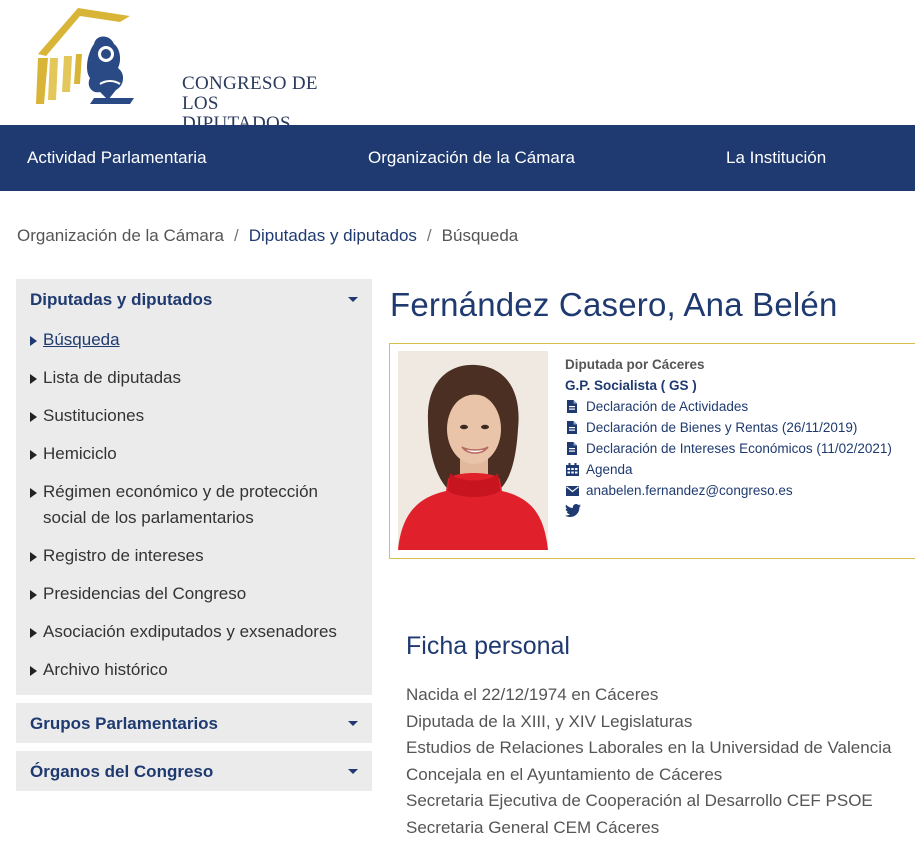  Describe the element at coordinates (180, 69) in the screenshot. I see `congreso-logo: CONGRESO DE LOS DIPUTADOS` at that location.